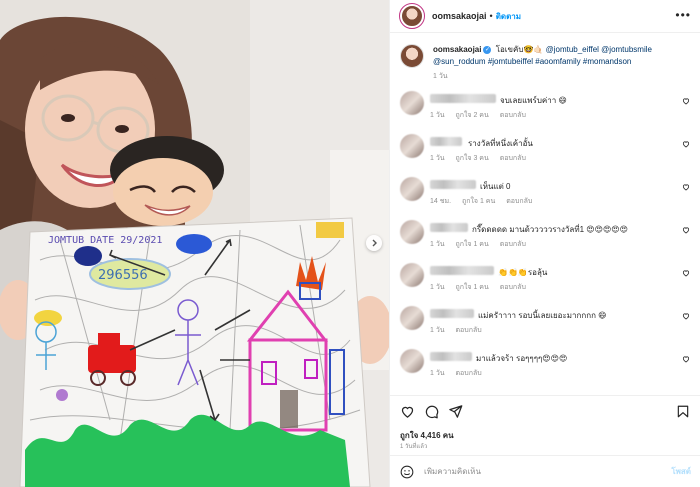  What do you see at coordinates (441, 201) in the screenshot?
I see `comment-time: 14 ชม.` at bounding box center [441, 201].